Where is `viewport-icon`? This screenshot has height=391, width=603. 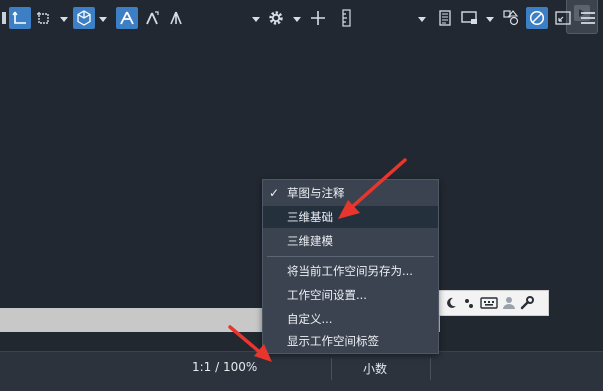
viewport-icon is located at coordinates (470, 18).